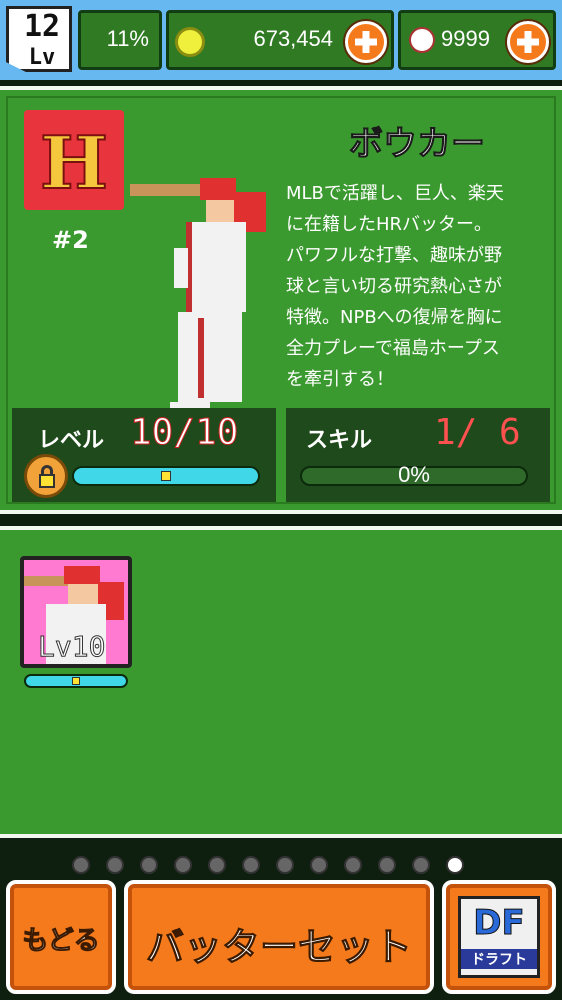  Describe the element at coordinates (340, 379) in the screenshot. I see `bio-line: を牽引する！` at that location.